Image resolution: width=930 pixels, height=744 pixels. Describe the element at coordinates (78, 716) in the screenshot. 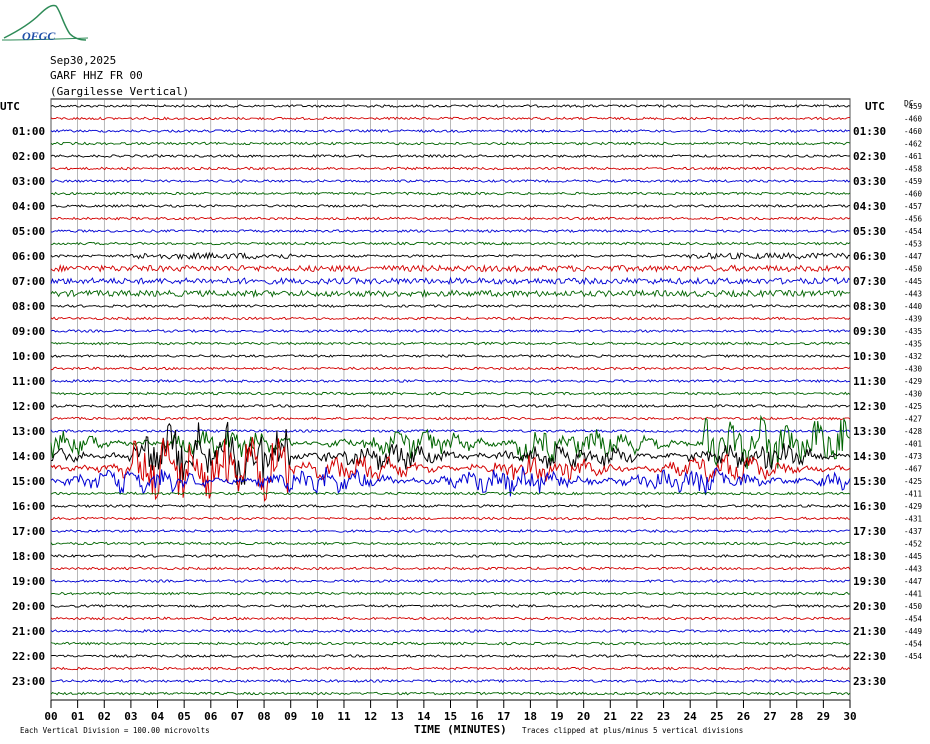

I see `x-tick-label: 01` at that location.